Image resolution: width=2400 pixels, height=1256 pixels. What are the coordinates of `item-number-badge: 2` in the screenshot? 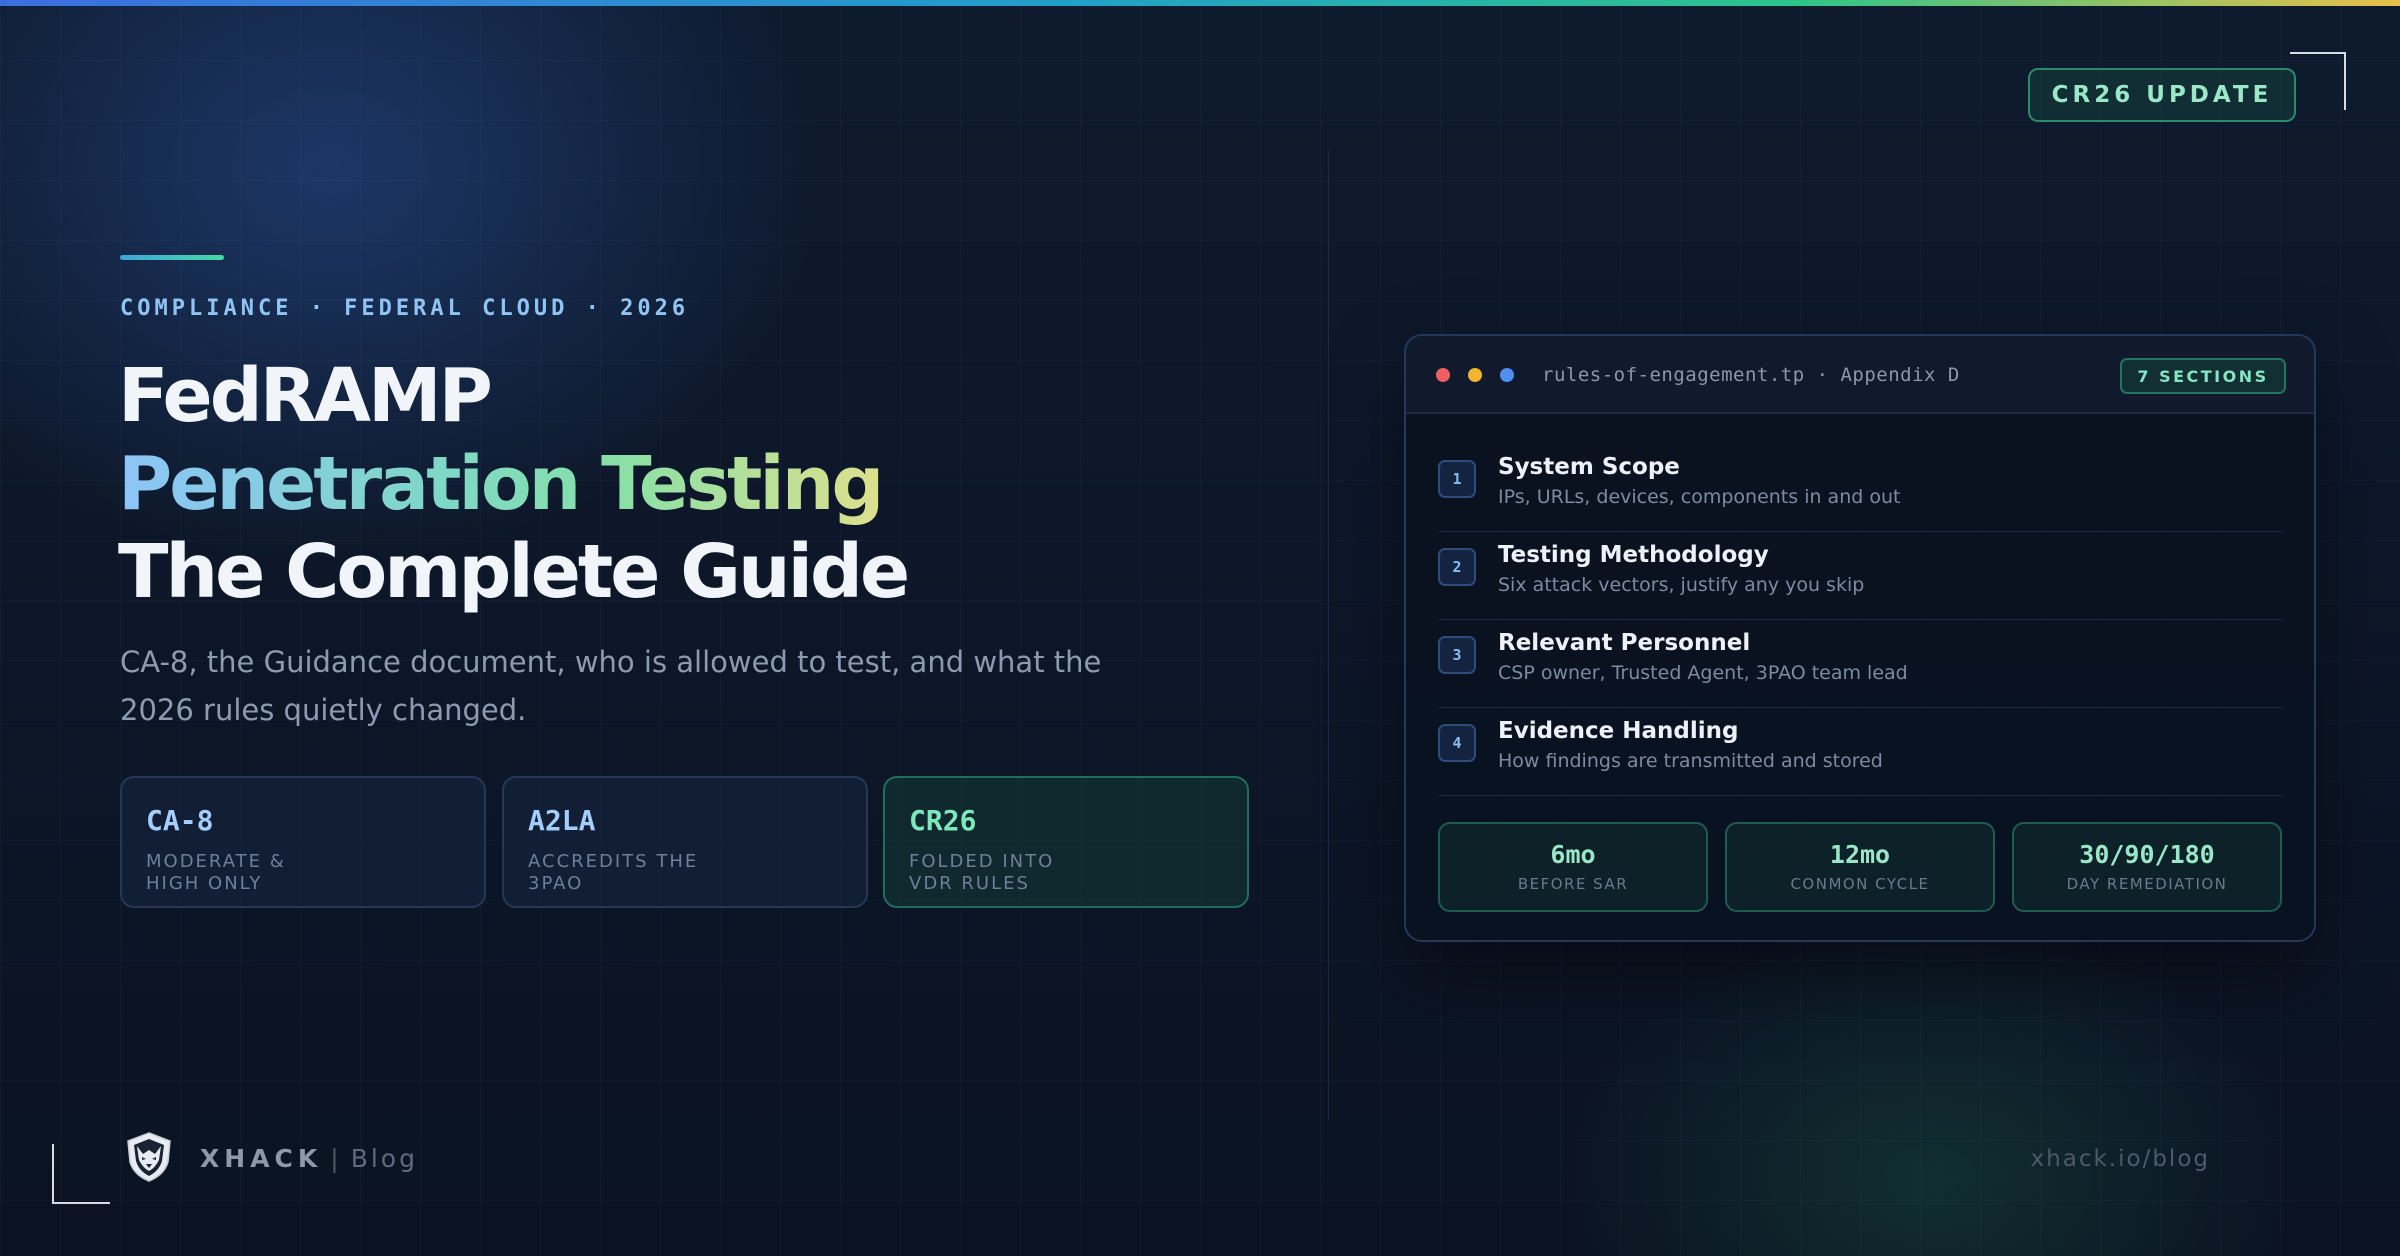 It's located at (1457, 567).